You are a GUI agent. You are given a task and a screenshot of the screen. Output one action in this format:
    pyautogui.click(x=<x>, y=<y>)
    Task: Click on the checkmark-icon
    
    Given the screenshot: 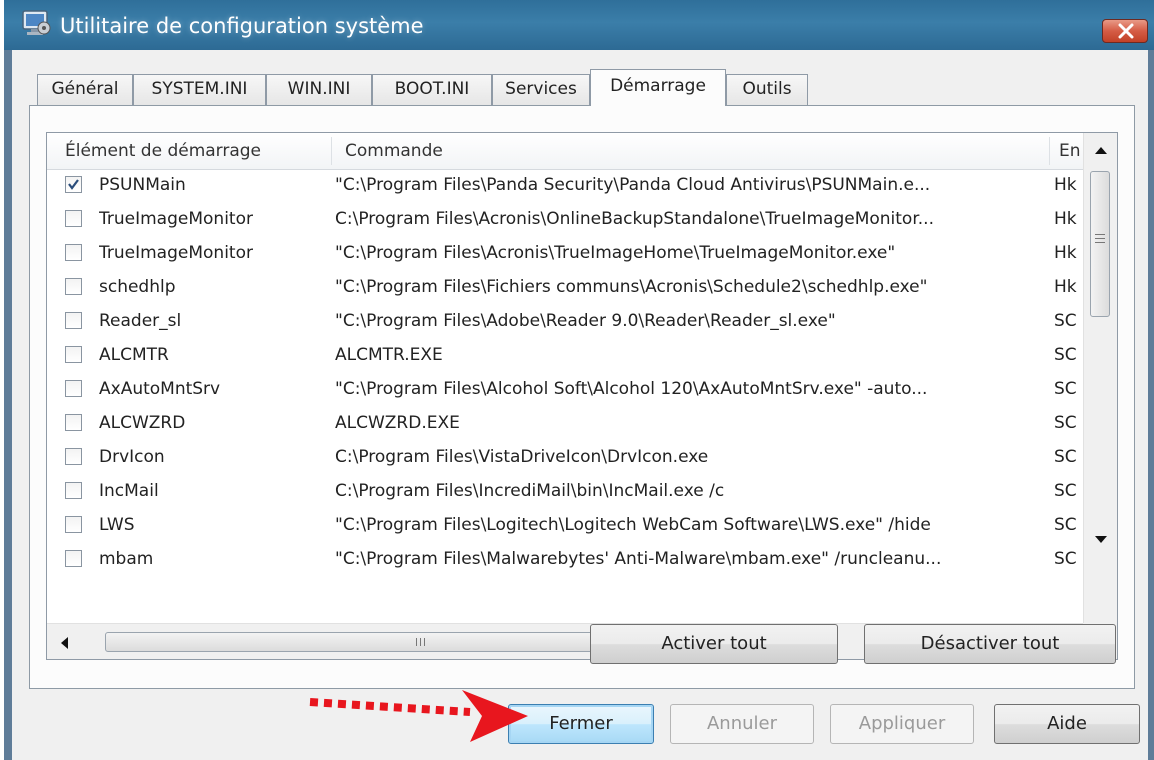 What is the action you would take?
    pyautogui.click(x=73, y=184)
    